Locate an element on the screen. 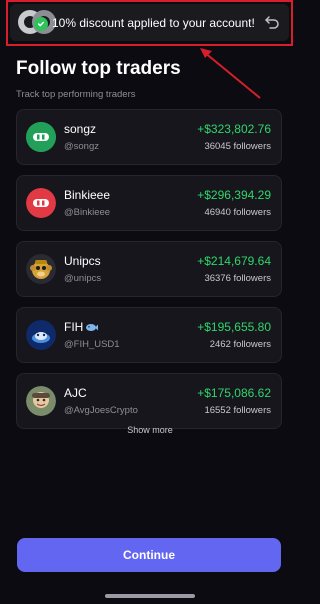 The image size is (320, 604). page-subtitle: Track top performing traders is located at coordinates (76, 94).